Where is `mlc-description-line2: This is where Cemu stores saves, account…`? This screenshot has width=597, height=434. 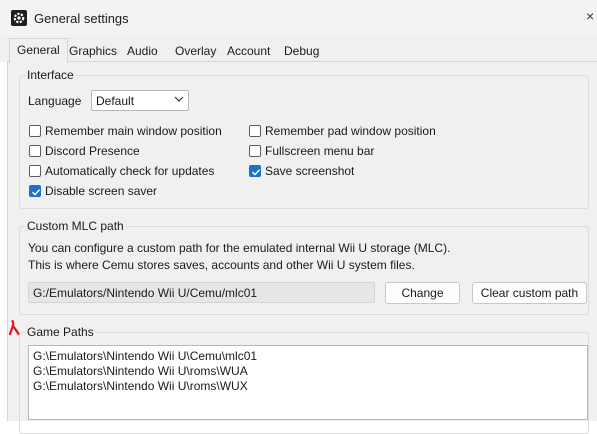
mlc-description-line2: This is where Cemu stores saves, account… is located at coordinates (221, 265).